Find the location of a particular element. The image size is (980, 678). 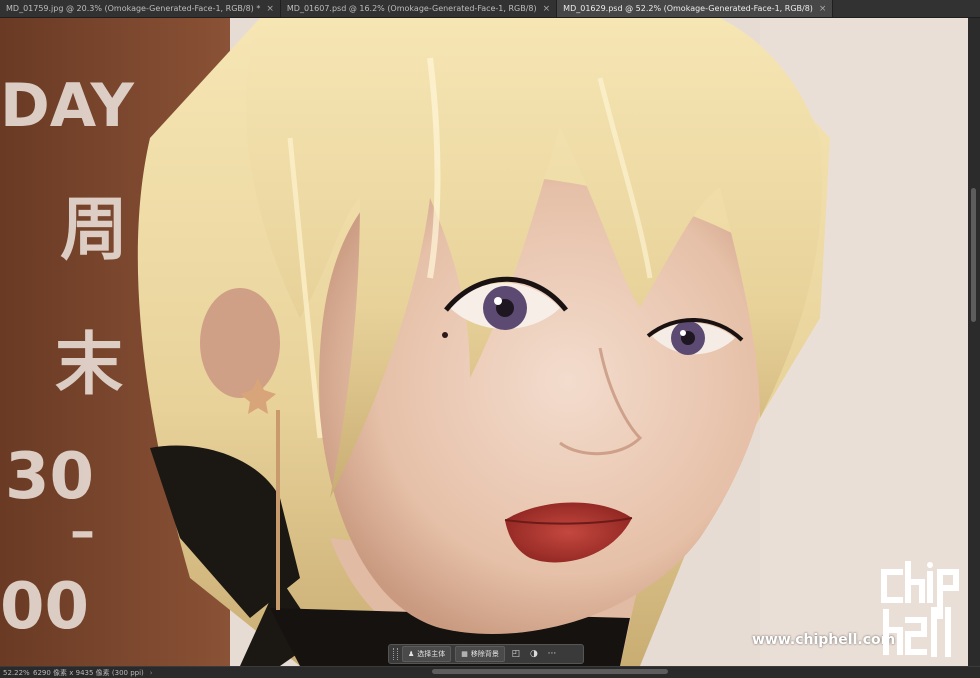

image-icon: ▦ is located at coordinates (464, 654).